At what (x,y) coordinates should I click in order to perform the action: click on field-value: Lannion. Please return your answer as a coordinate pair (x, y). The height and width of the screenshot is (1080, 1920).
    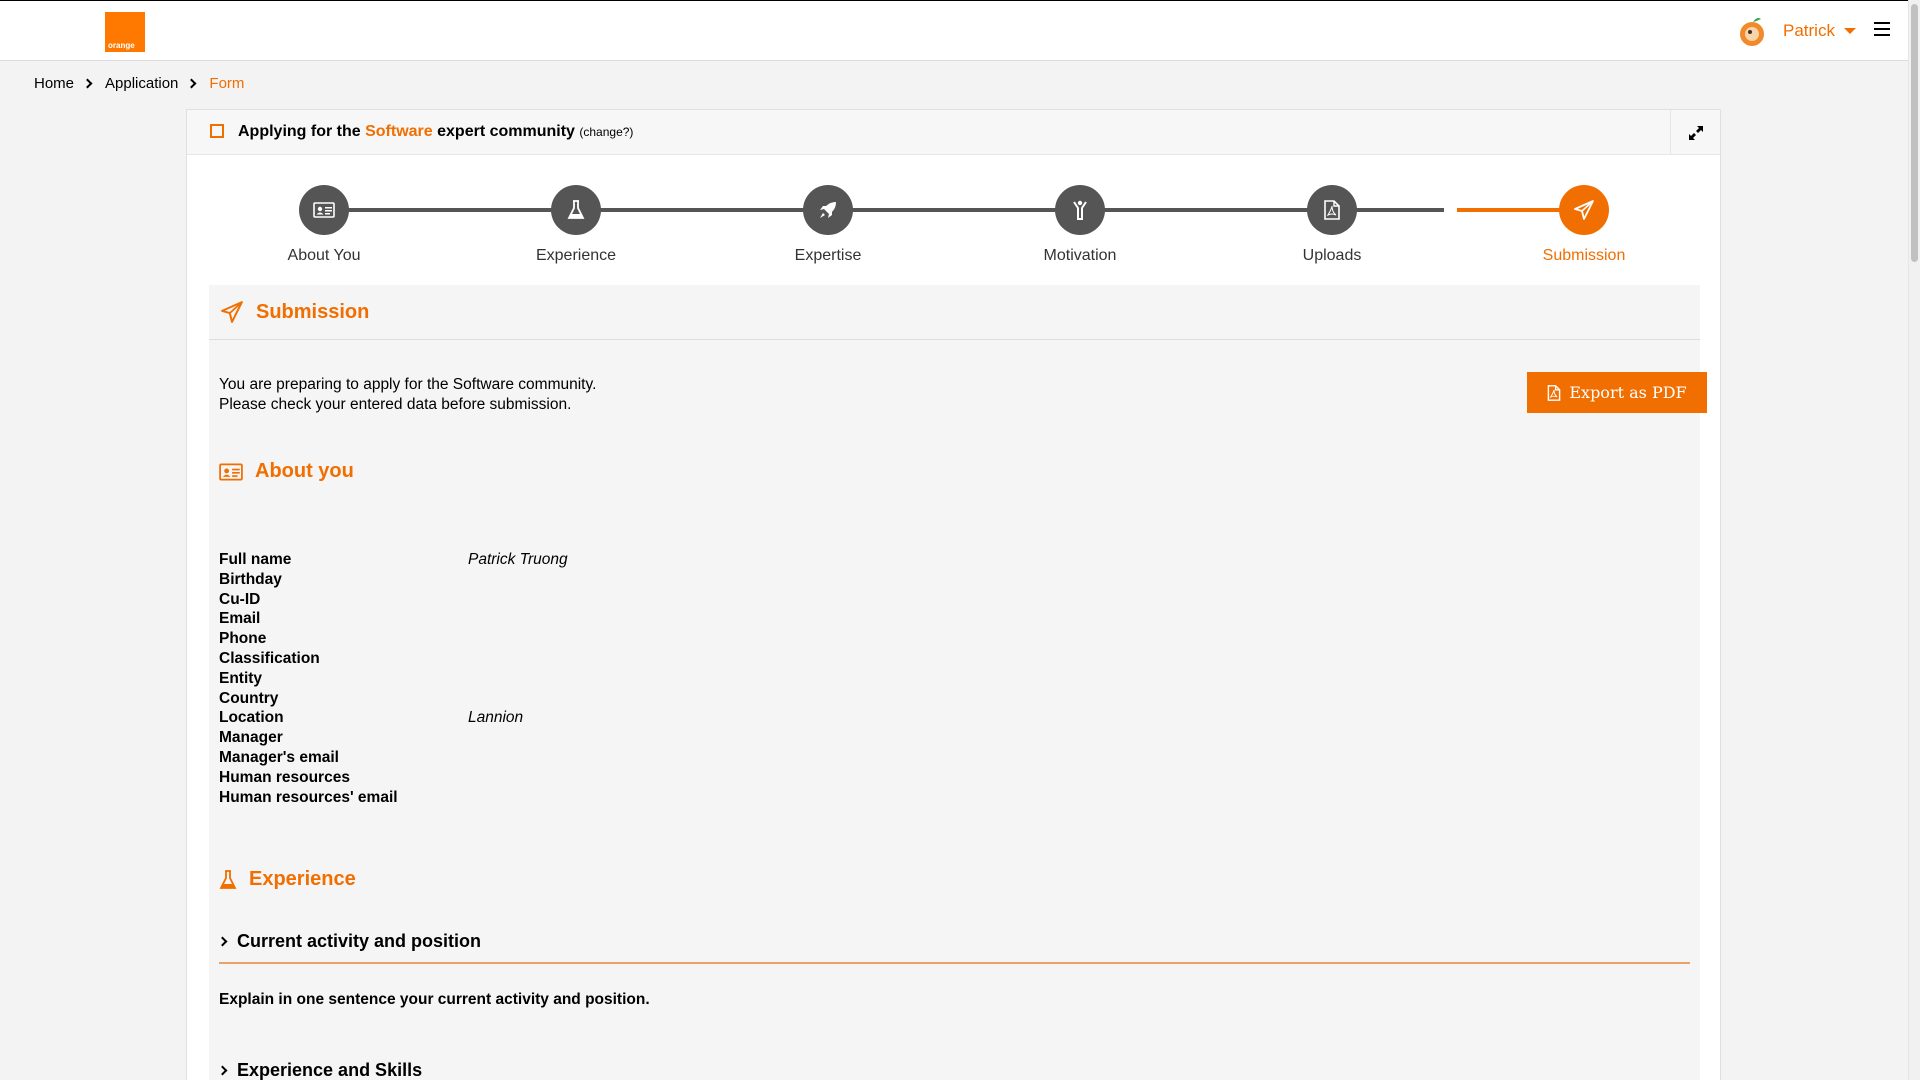
    Looking at the image, I should click on (496, 718).